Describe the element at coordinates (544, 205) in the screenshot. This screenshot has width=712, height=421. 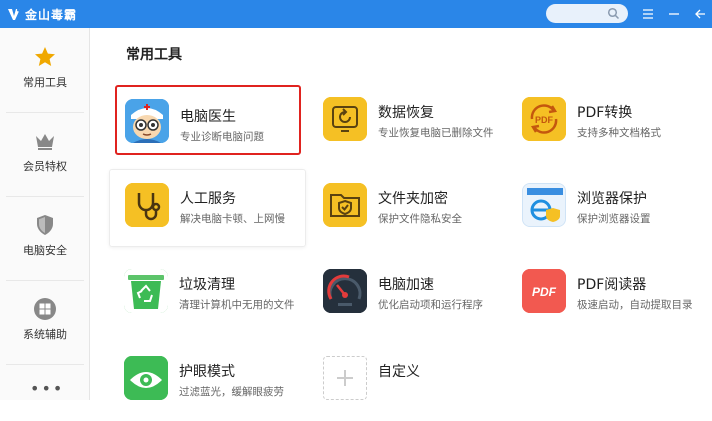
I see `browser-shield-icon` at that location.